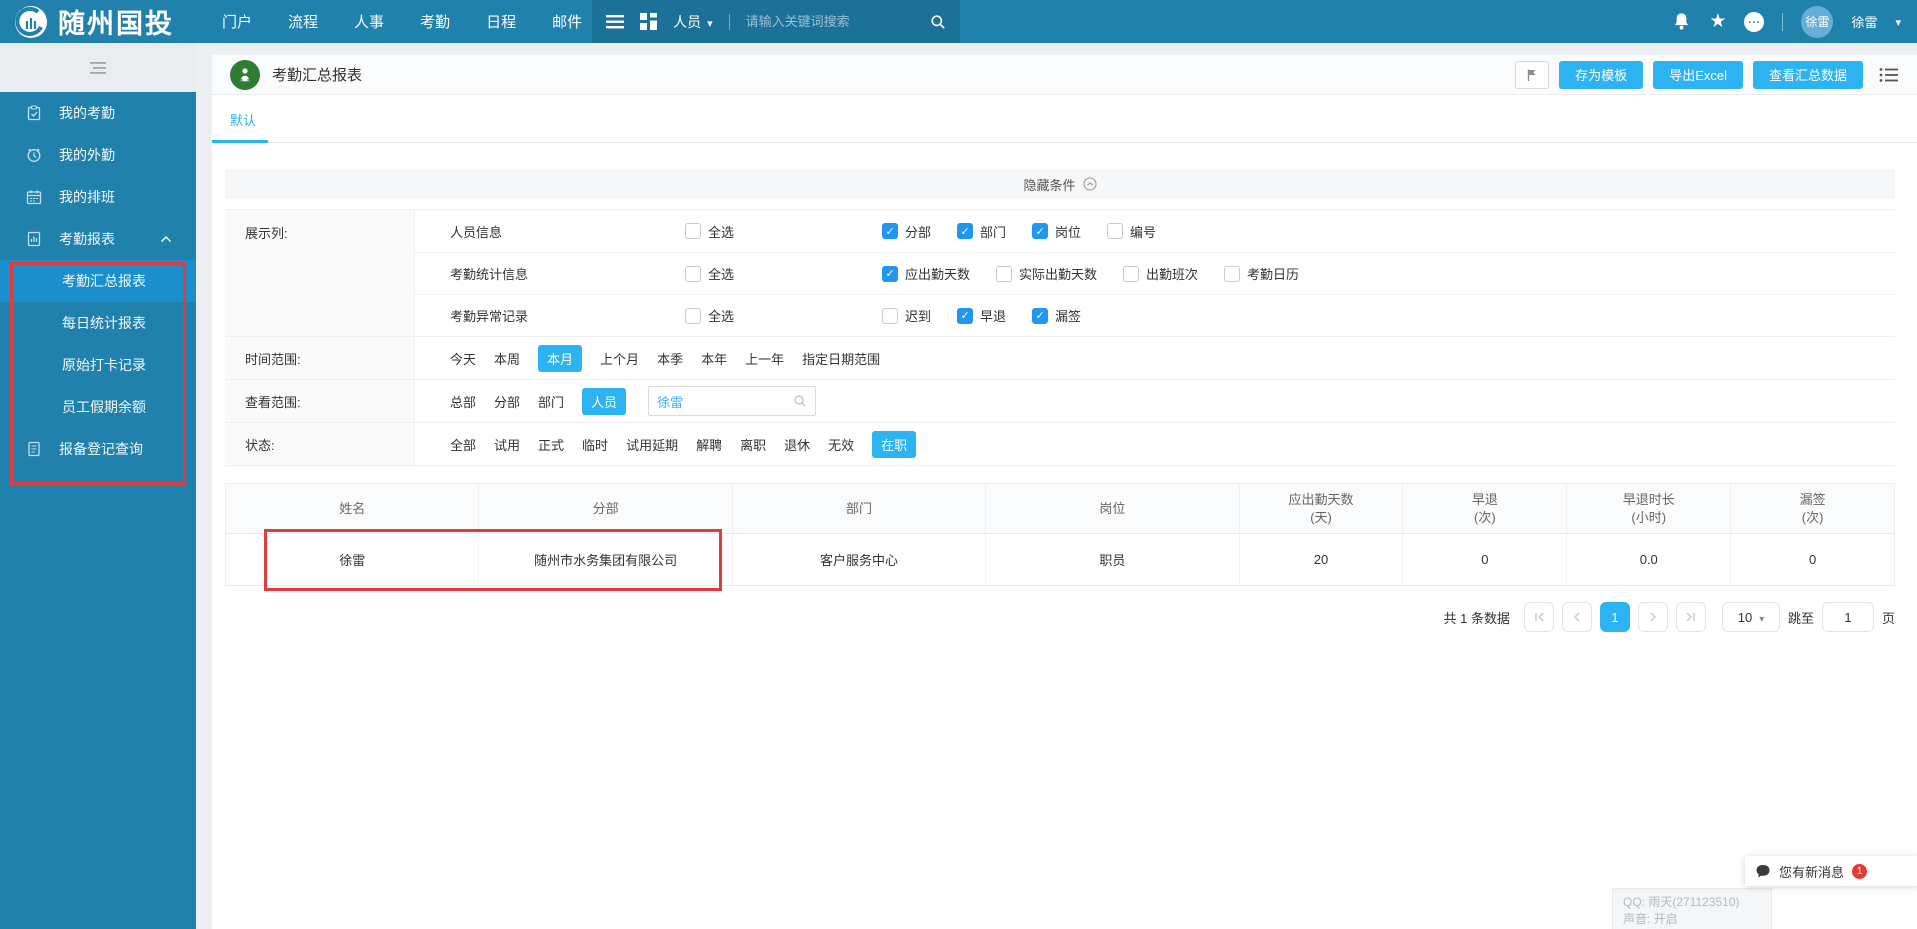 Image resolution: width=1917 pixels, height=929 pixels. What do you see at coordinates (649, 21) in the screenshot?
I see `apps-grid-icon` at bounding box center [649, 21].